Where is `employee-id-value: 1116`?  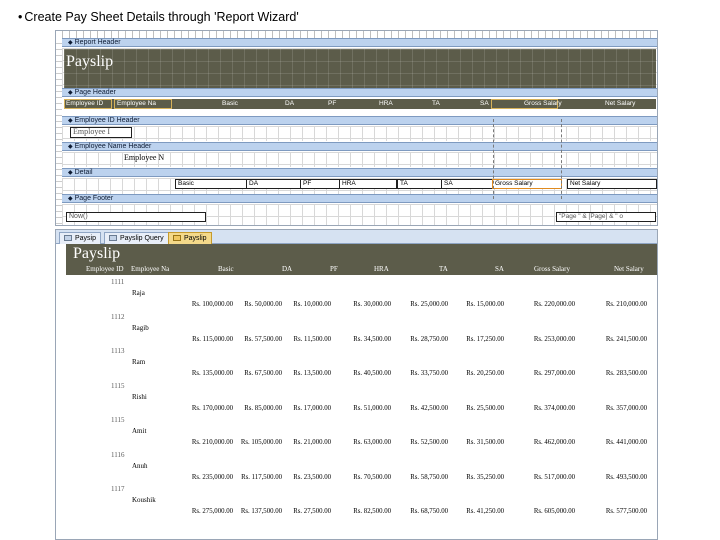 employee-id-value: 1116 is located at coordinates (118, 454).